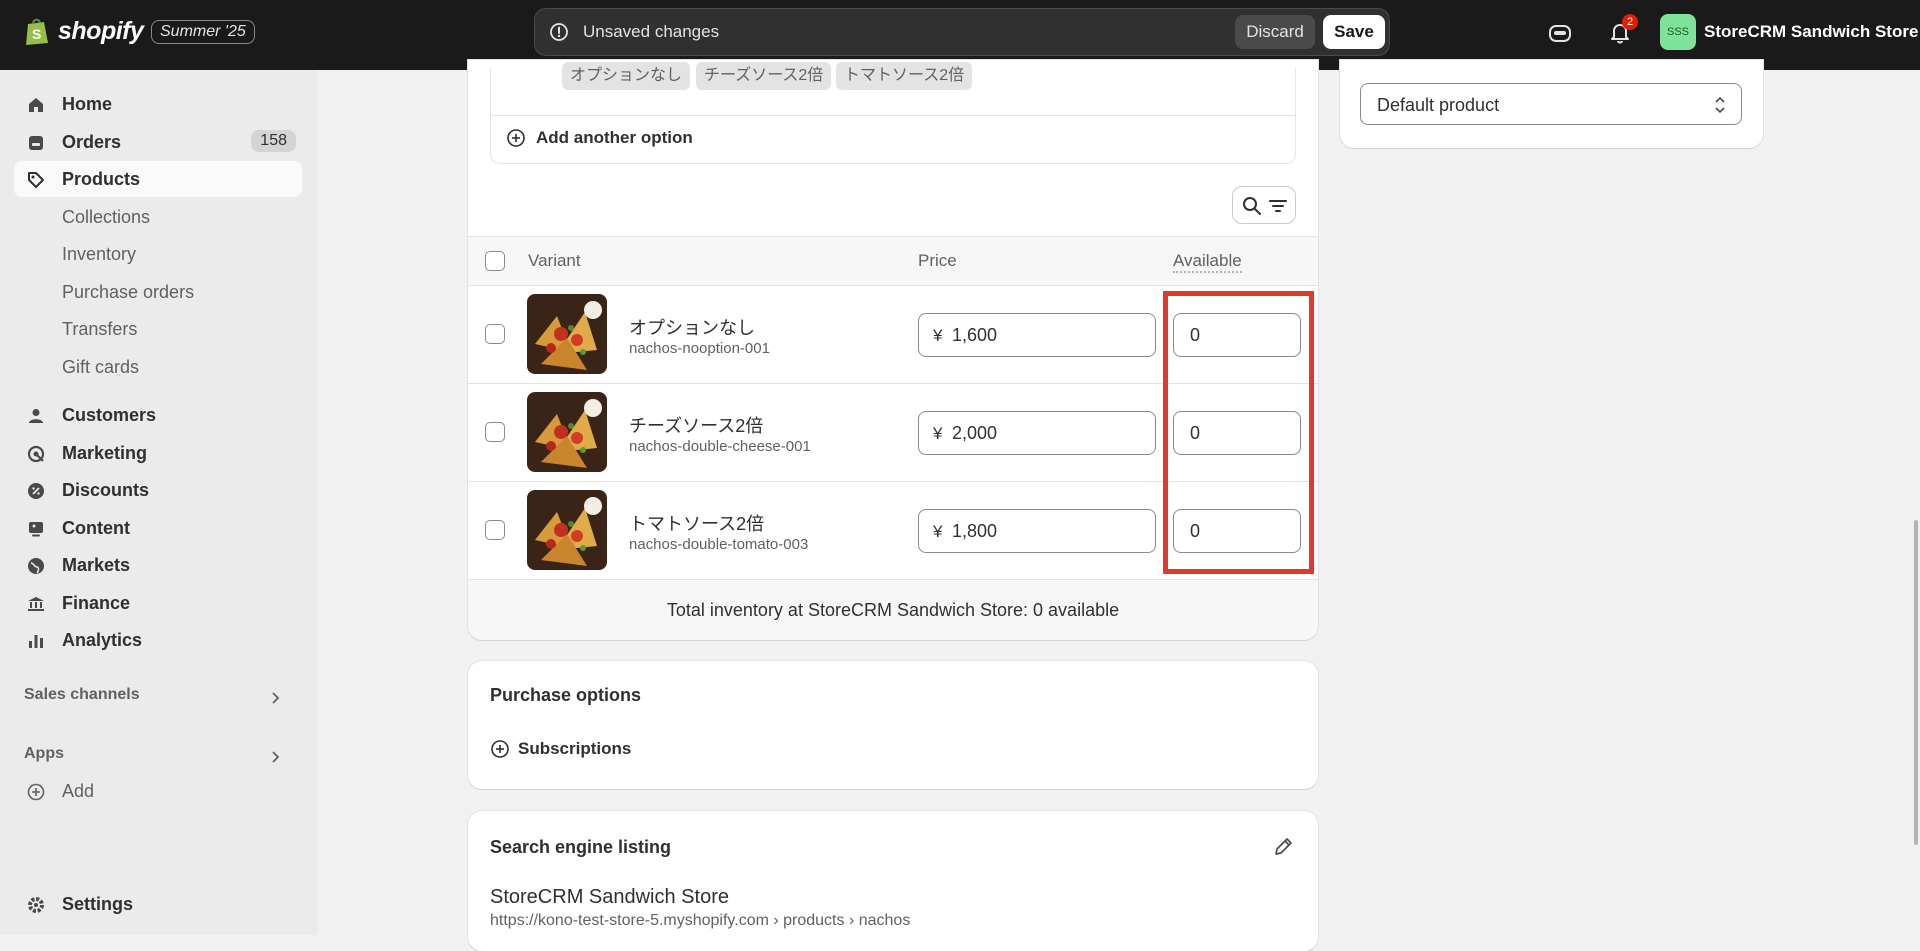 Image resolution: width=1920 pixels, height=951 pixels. What do you see at coordinates (651, 31) in the screenshot?
I see `unsaved-changes-text: Unsaved changes` at bounding box center [651, 31].